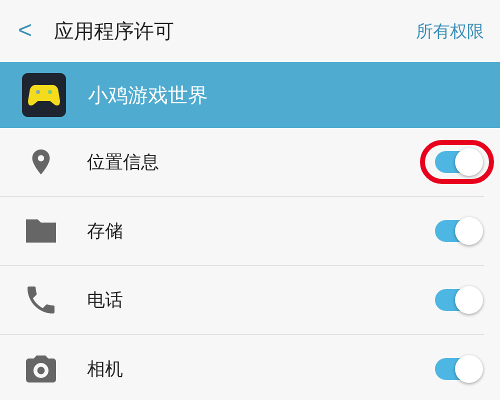 The image size is (500, 400). I want to click on app-name: 小鸡游戏世界, so click(148, 95).